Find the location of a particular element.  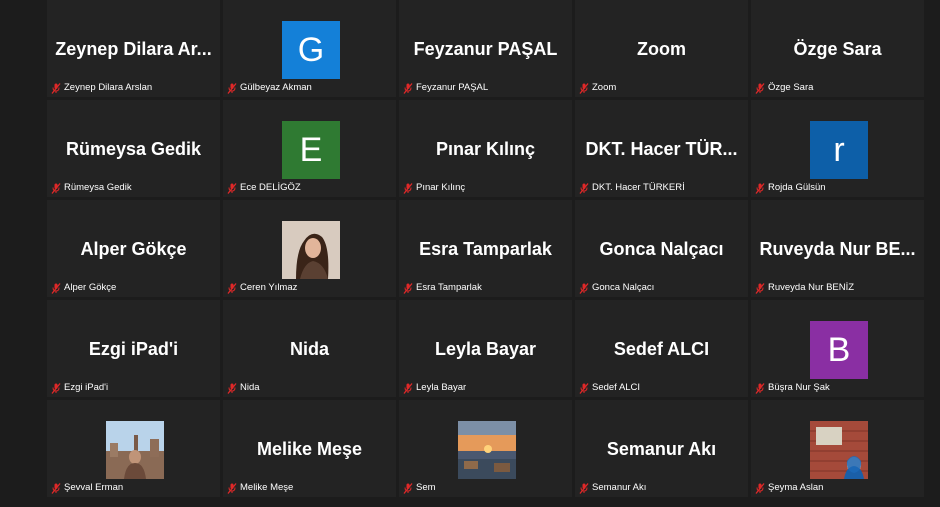

participant-tile: Rümeysa Gedik Rümeysa Gedik is located at coordinates (133, 148).